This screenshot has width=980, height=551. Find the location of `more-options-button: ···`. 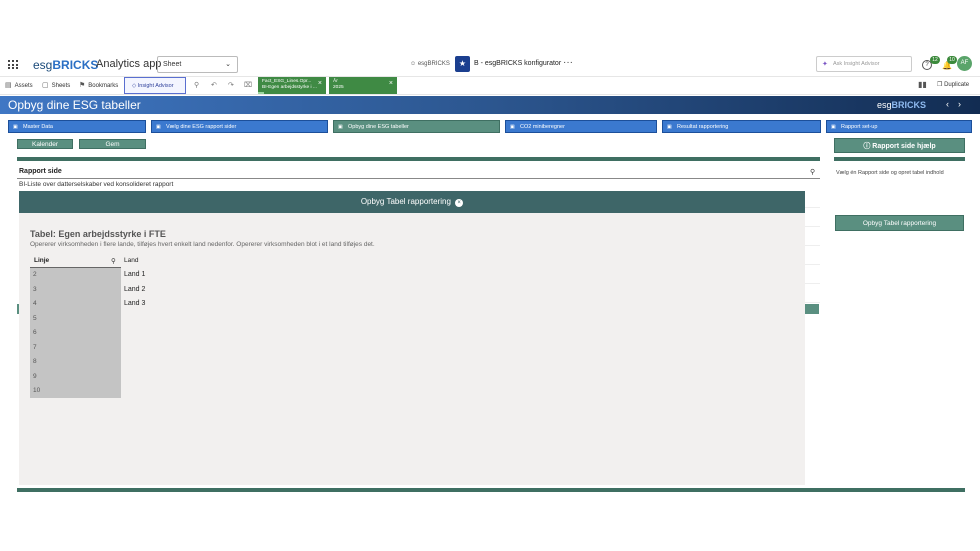

more-options-button: ··· is located at coordinates (568, 62).